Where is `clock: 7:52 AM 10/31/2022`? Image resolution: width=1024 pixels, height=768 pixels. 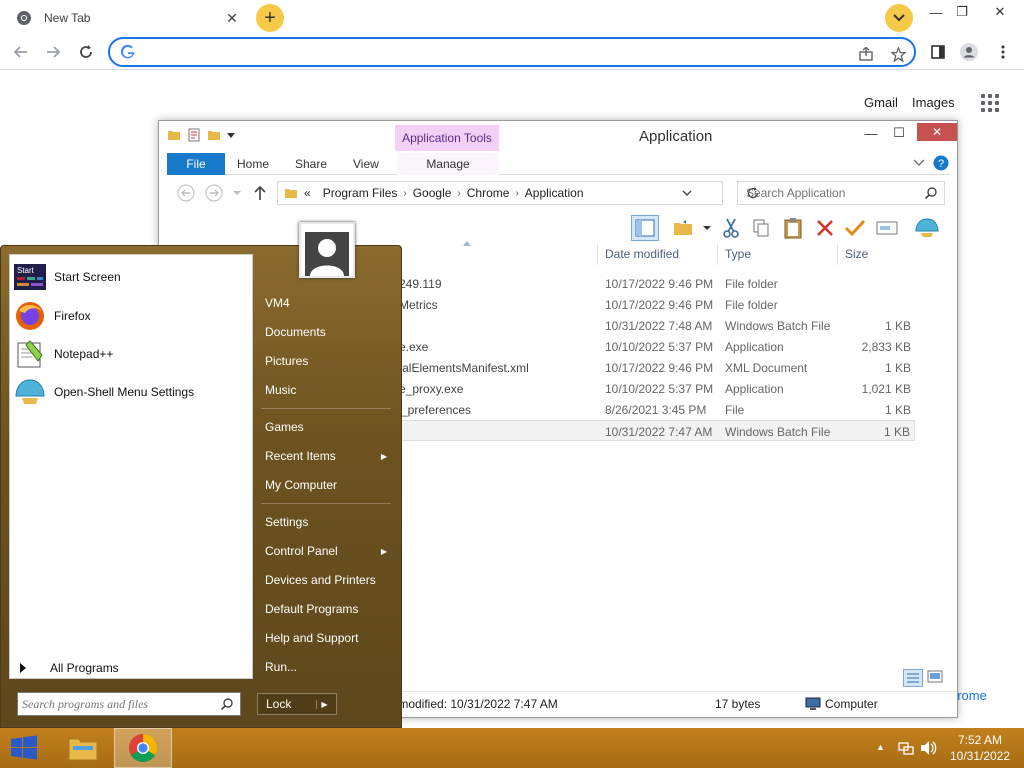
clock: 7:52 AM 10/31/2022 is located at coordinates (980, 748).